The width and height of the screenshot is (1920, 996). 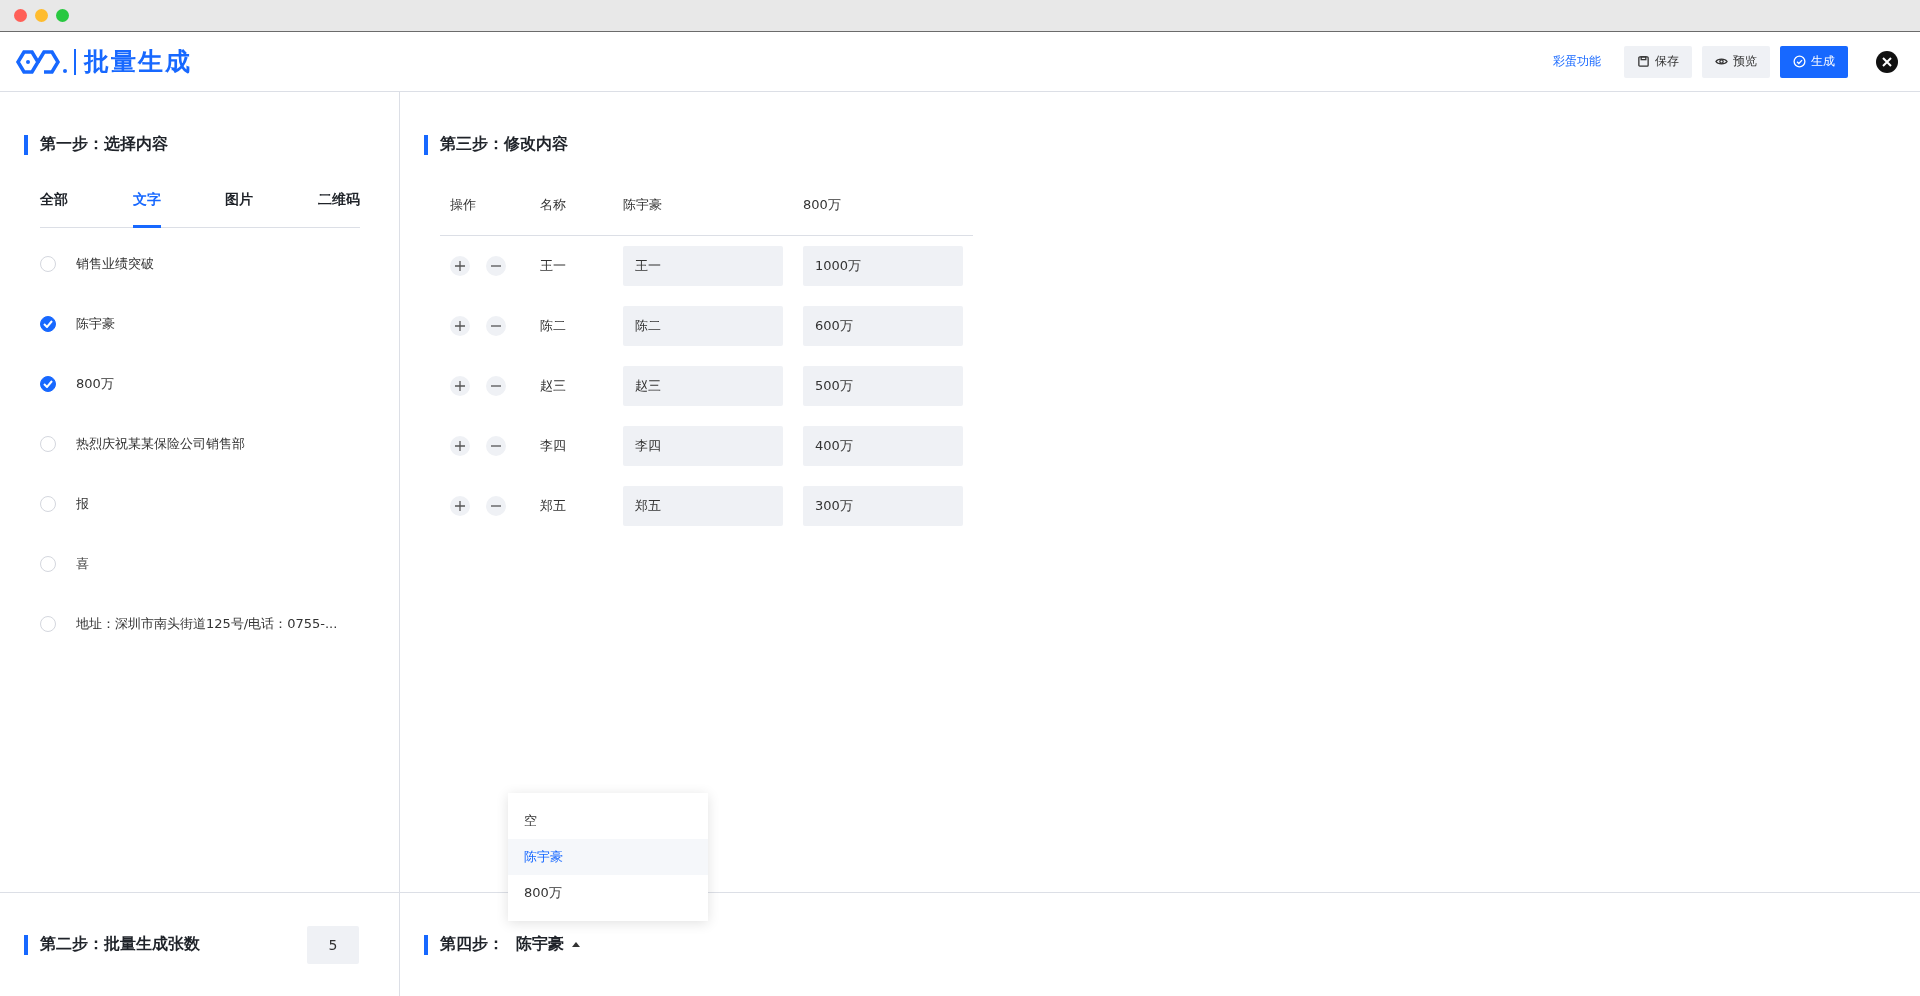 I want to click on row-name: 郑五, so click(x=553, y=506).